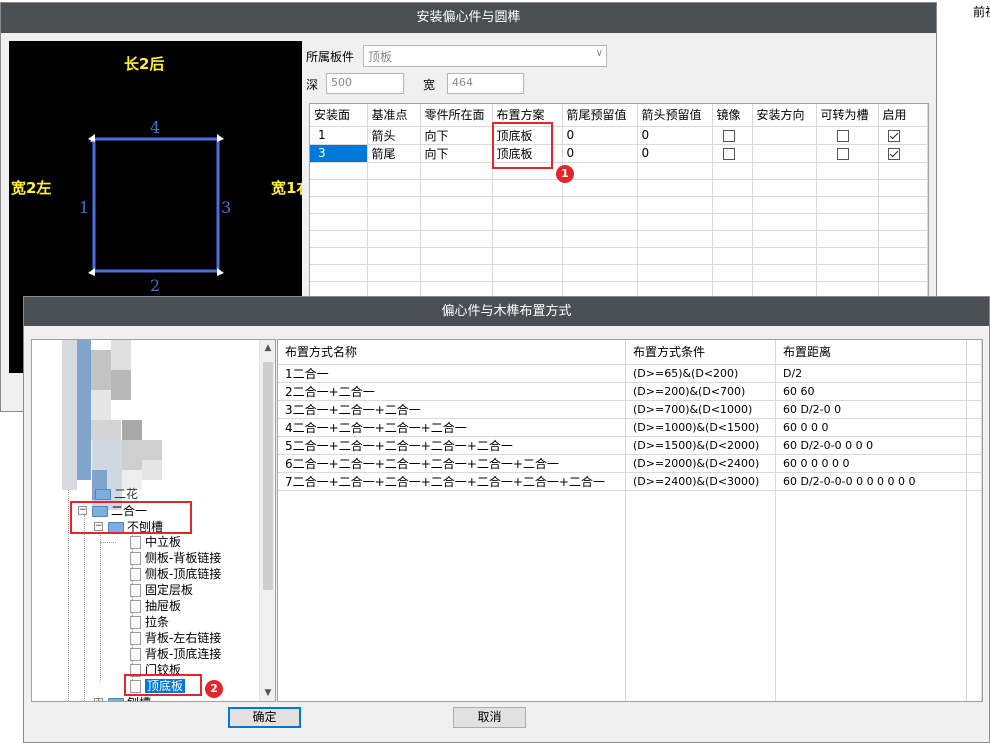  Describe the element at coordinates (506, 311) in the screenshot. I see `dialog-title: 偏心件与木榫布置方式` at that location.